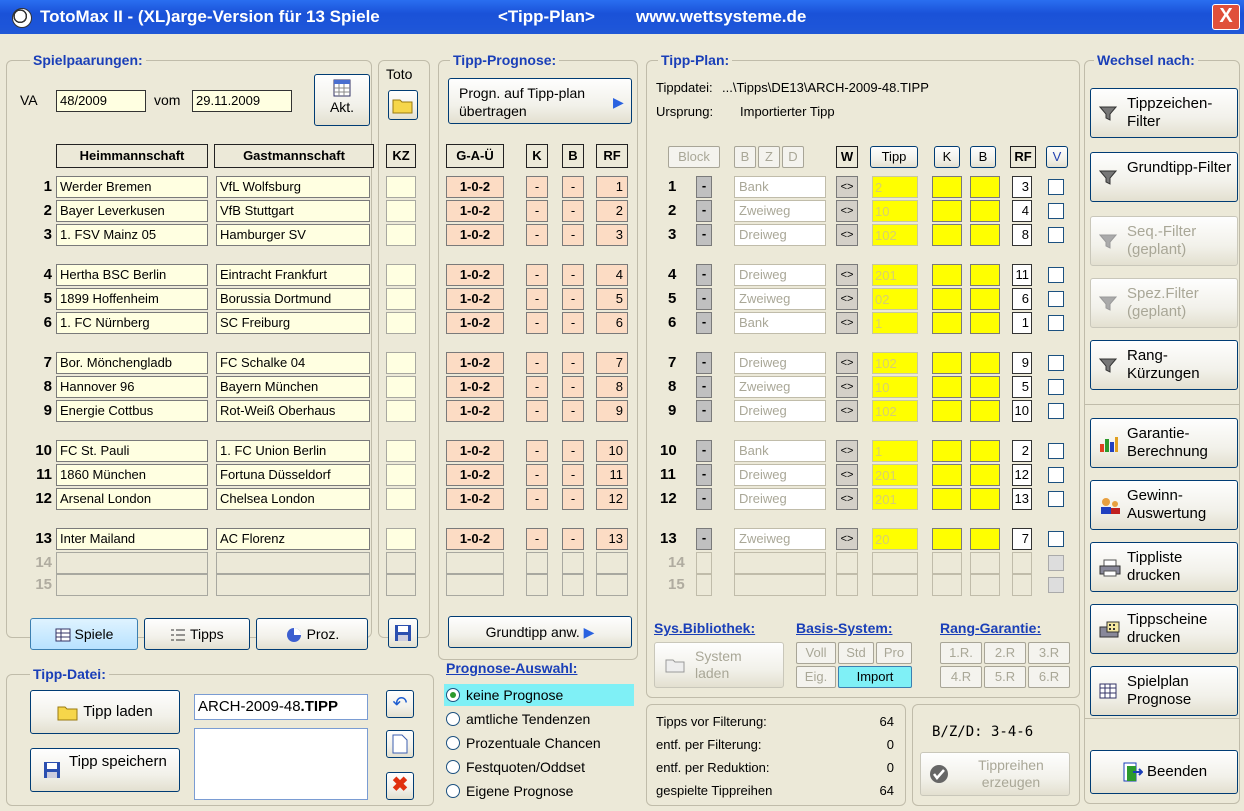  Describe the element at coordinates (895, 451) in the screenshot. I see `tipp-field: 1` at that location.